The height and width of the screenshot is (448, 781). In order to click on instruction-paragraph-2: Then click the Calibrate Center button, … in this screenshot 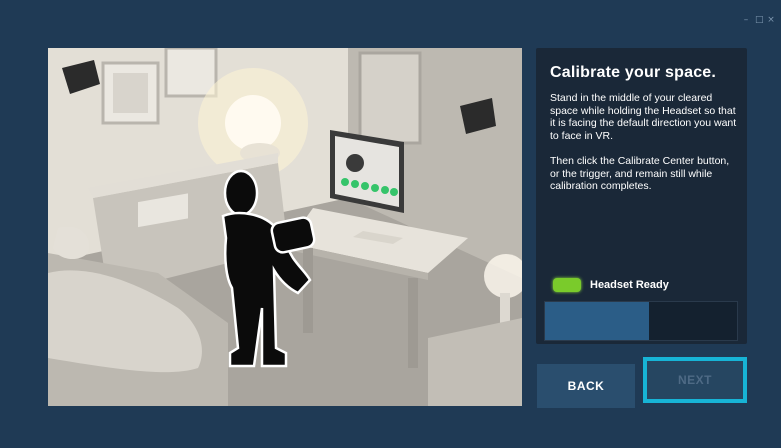, I will do `click(640, 173)`.